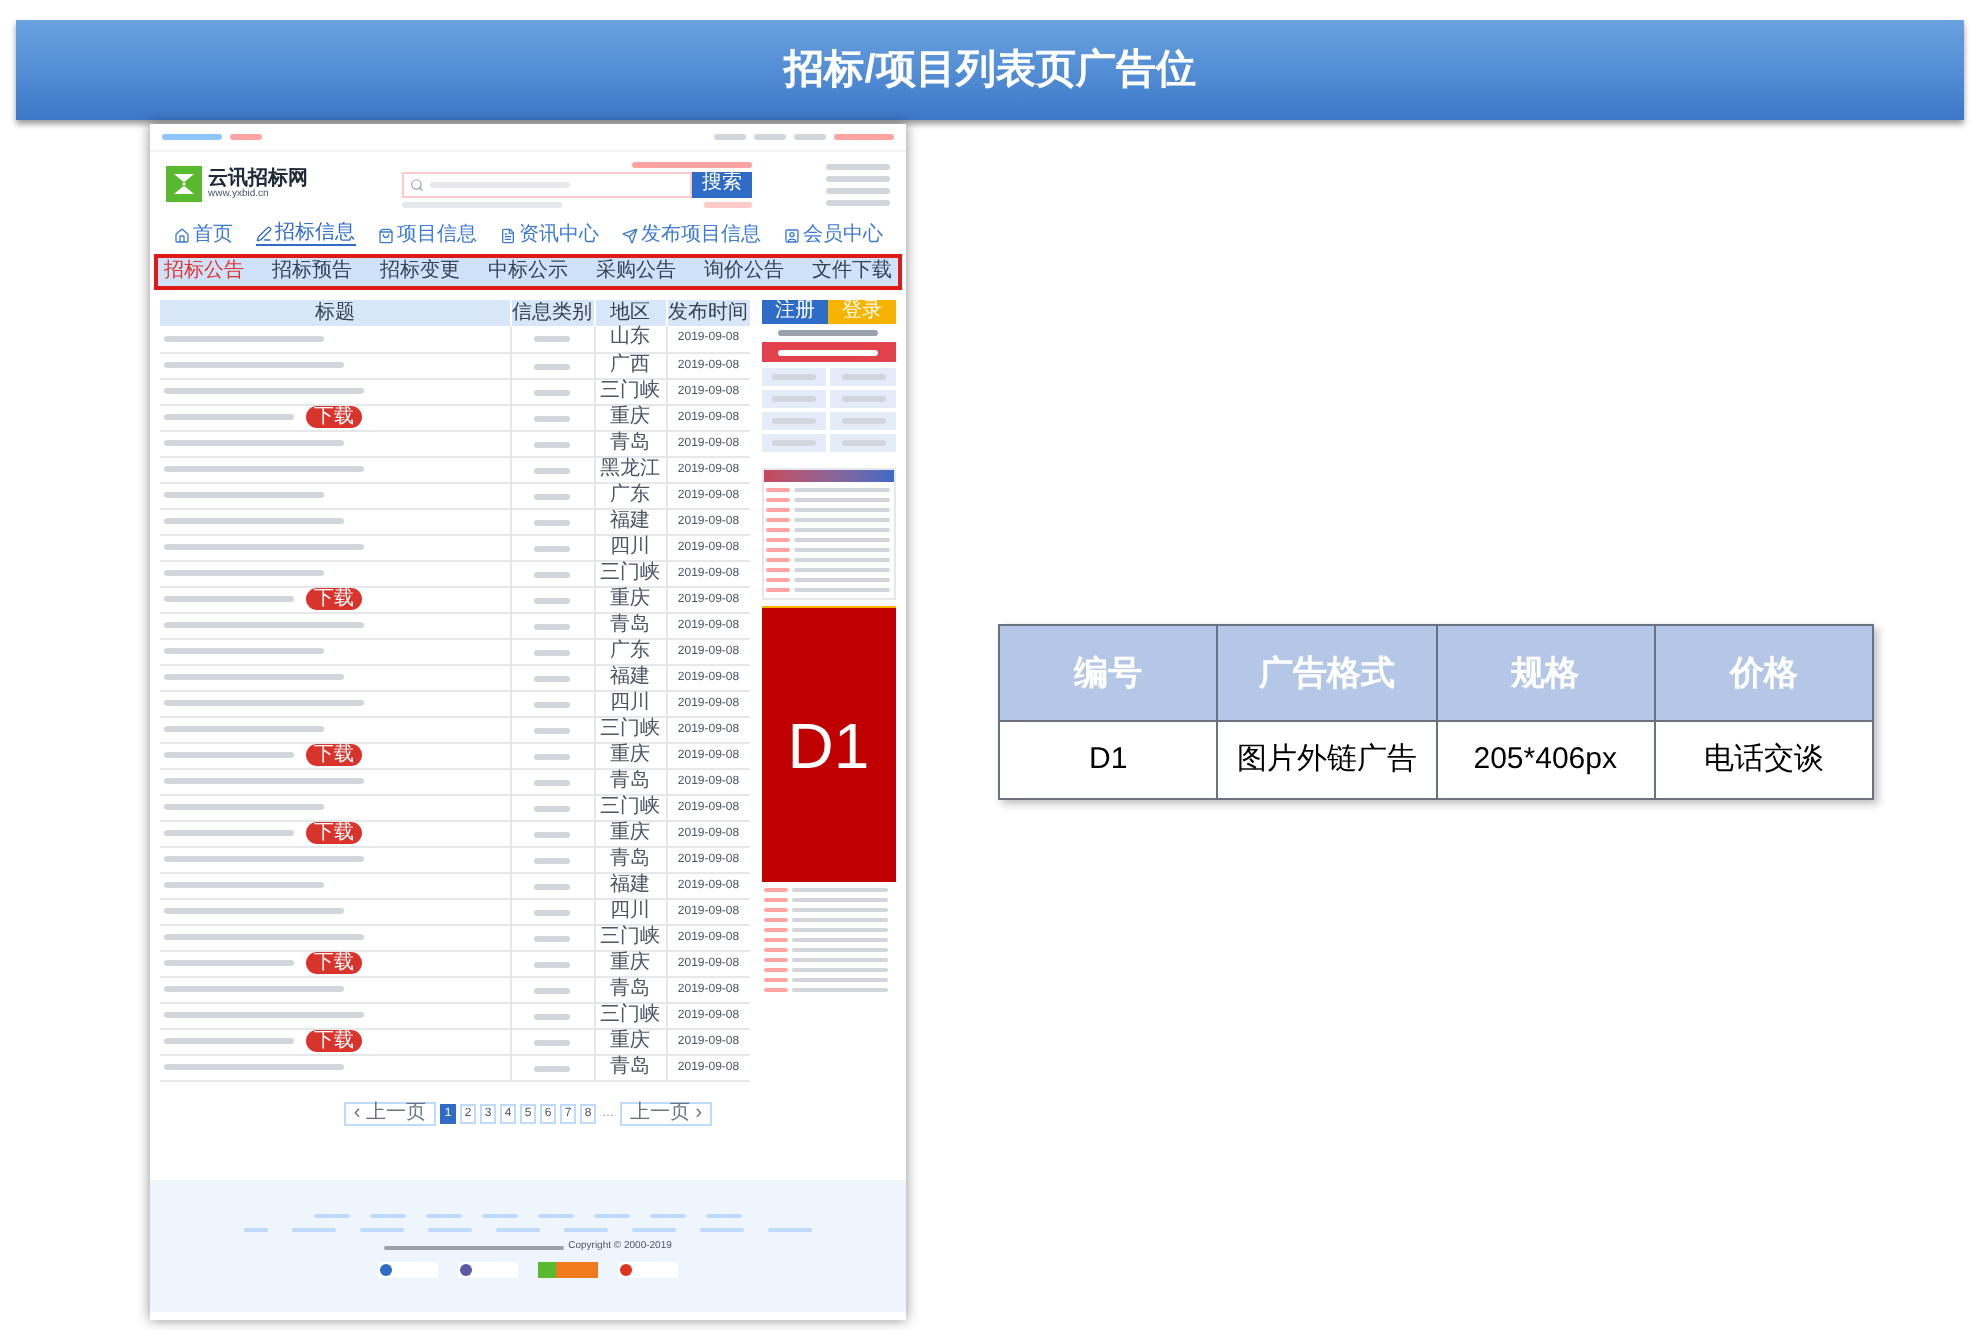 The image size is (1980, 1330). Describe the element at coordinates (427, 235) in the screenshot. I see `nav-link: 项目信息` at that location.